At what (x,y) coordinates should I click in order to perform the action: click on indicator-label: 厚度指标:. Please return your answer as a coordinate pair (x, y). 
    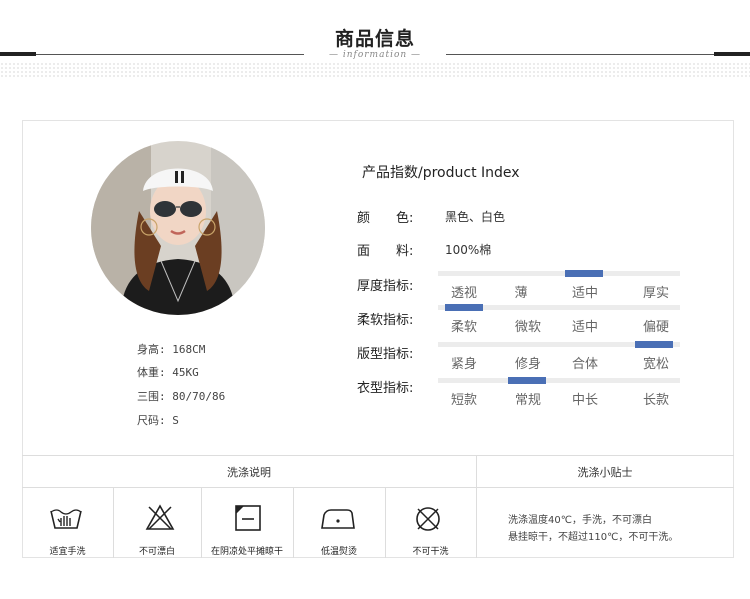
    Looking at the image, I should click on (385, 286).